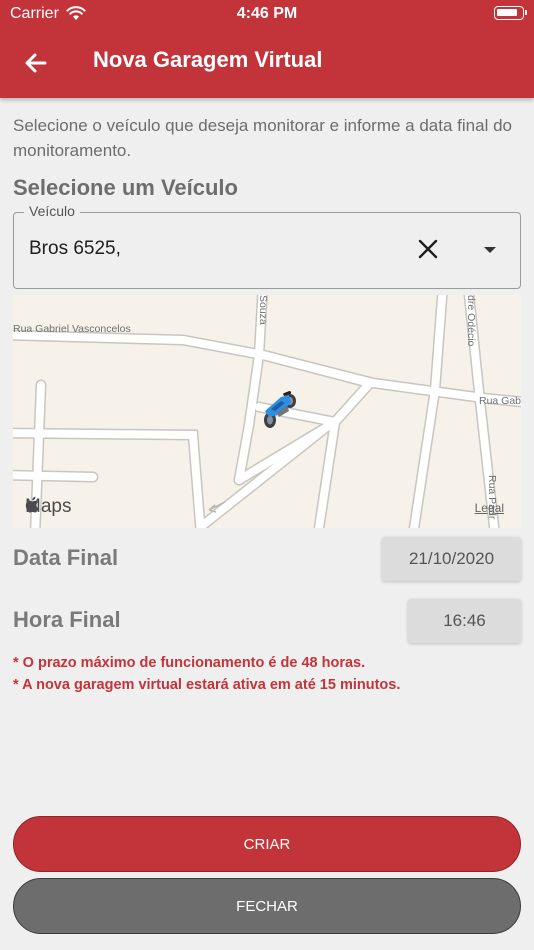 The height and width of the screenshot is (950, 534). I want to click on street-label: Rua Gabriel Vasconcelos, so click(72, 329).